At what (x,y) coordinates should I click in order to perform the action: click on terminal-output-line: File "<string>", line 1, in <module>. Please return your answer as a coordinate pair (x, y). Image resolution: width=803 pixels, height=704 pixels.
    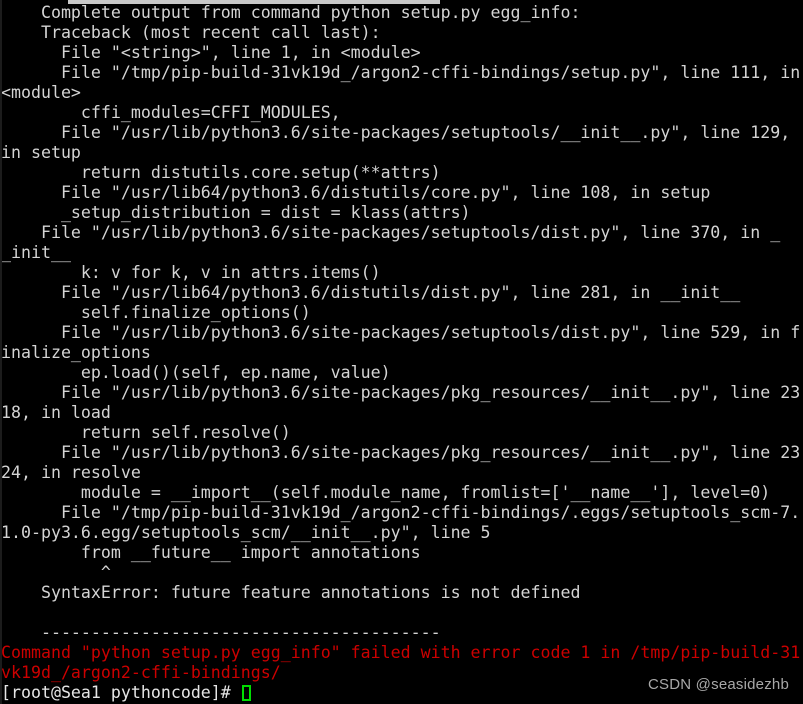
    Looking at the image, I should click on (211, 52).